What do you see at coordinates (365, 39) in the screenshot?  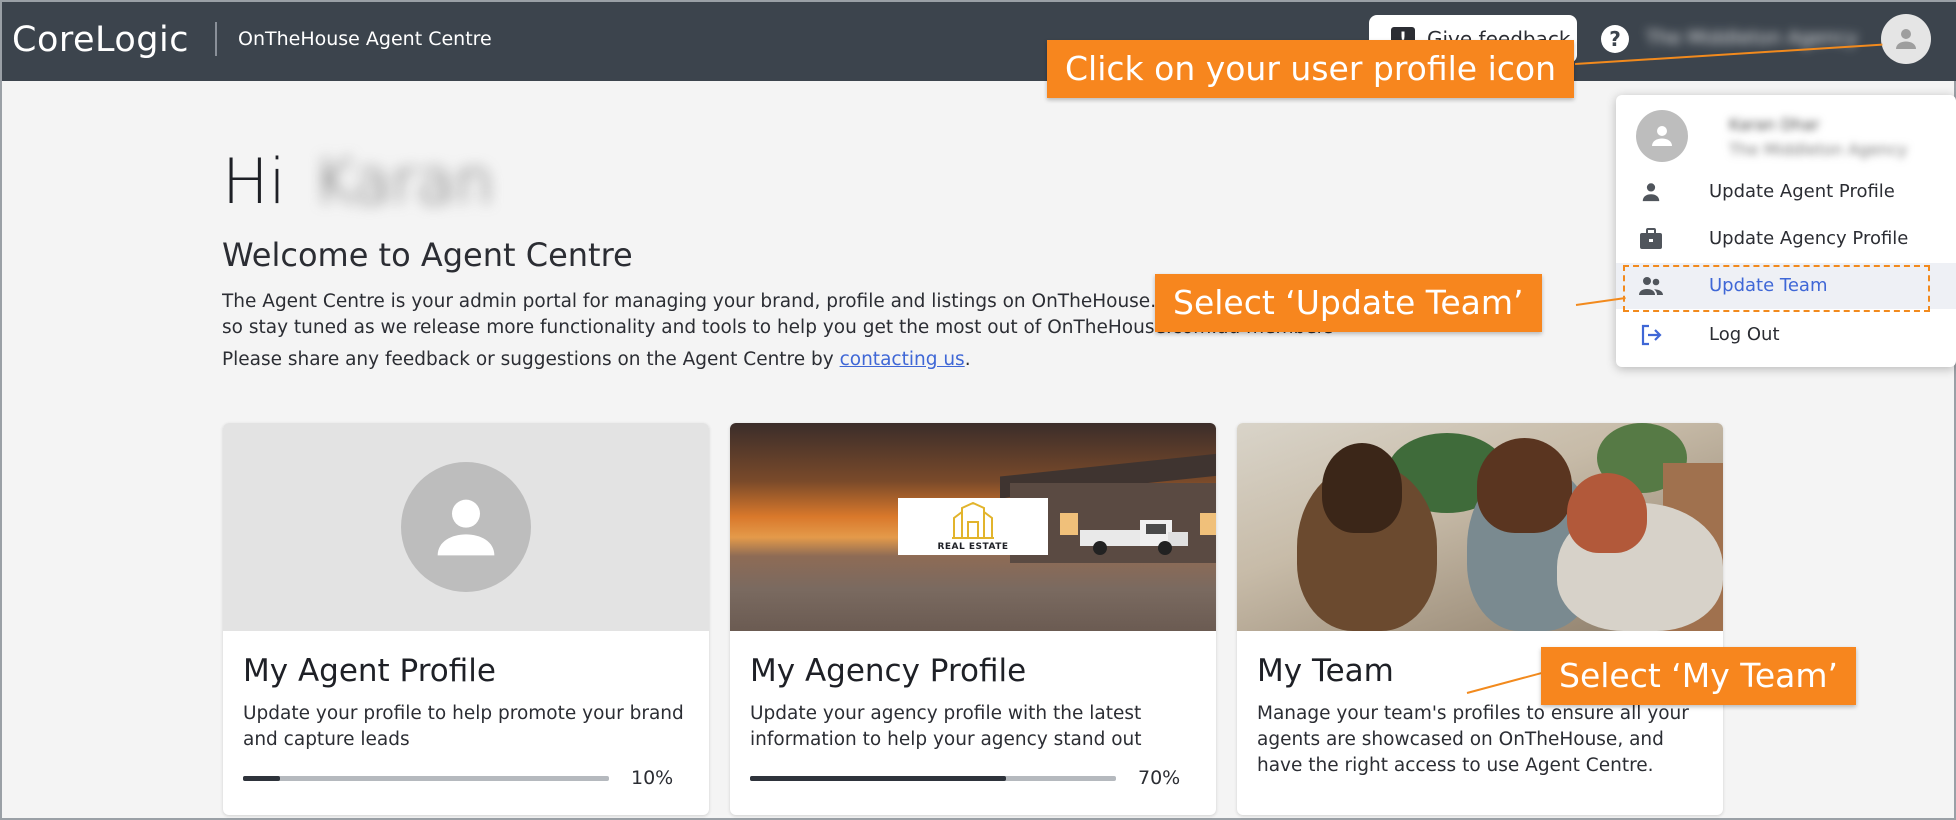 I see `app-name: OnTheHouse Agent Centre` at bounding box center [365, 39].